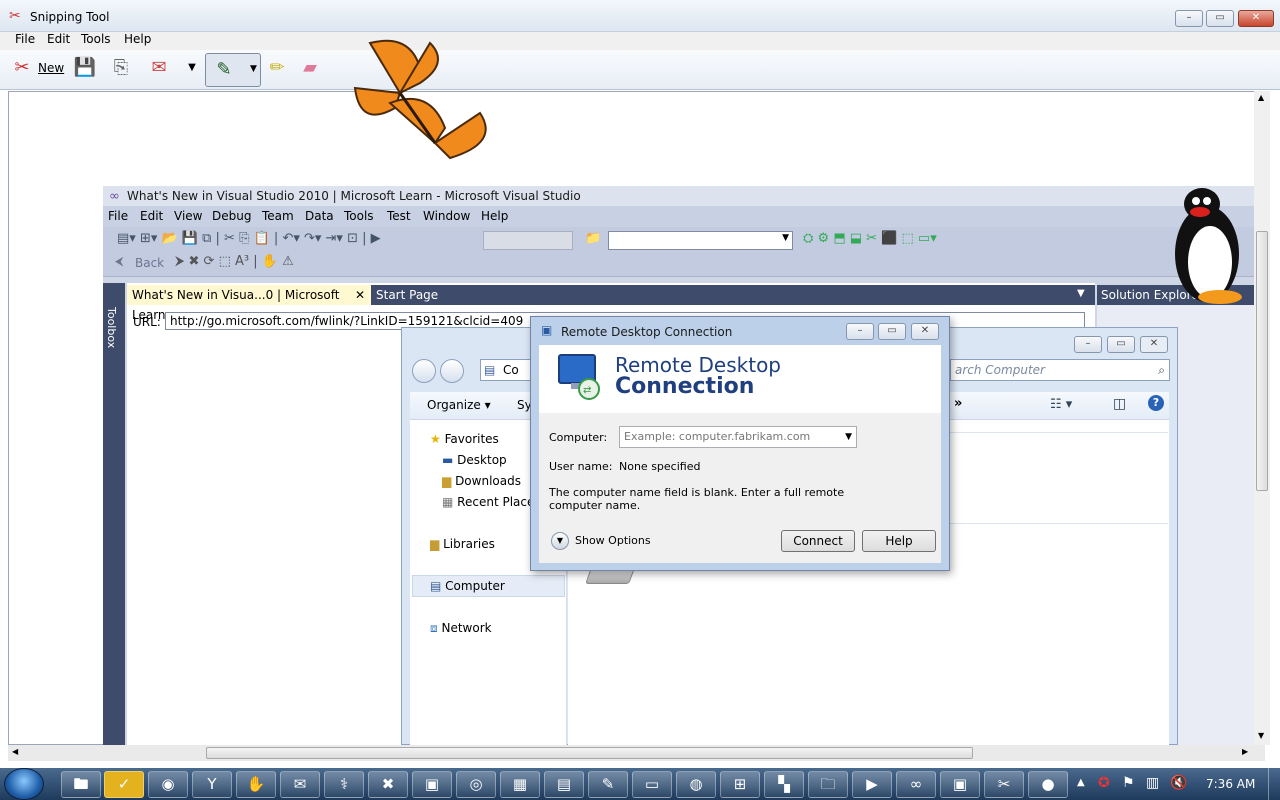  I want to click on taskbar-app-icon: ✓, so click(124, 784).